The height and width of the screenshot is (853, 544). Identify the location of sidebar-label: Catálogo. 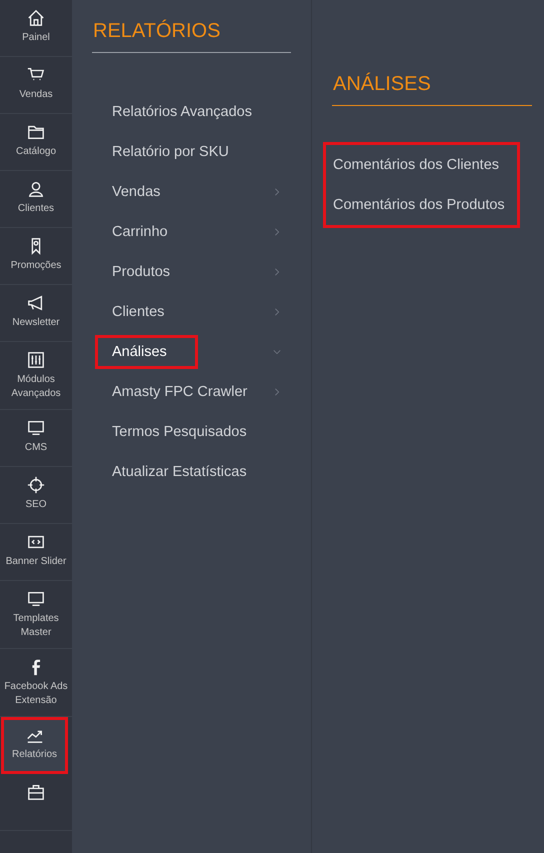
(36, 152).